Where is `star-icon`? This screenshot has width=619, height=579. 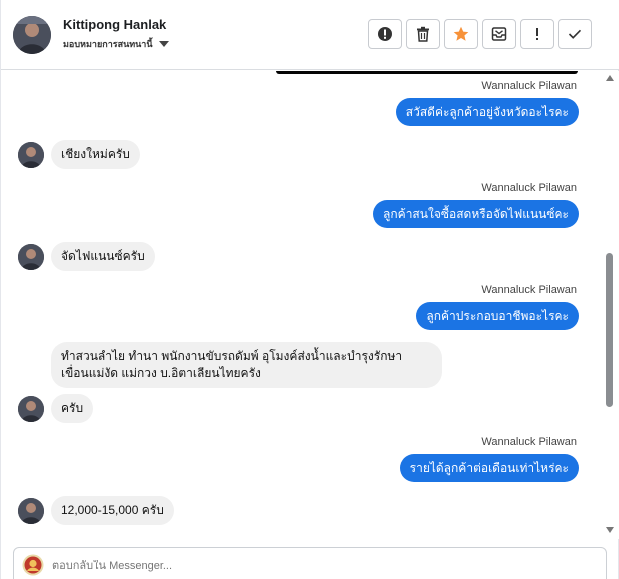
star-icon is located at coordinates (461, 33).